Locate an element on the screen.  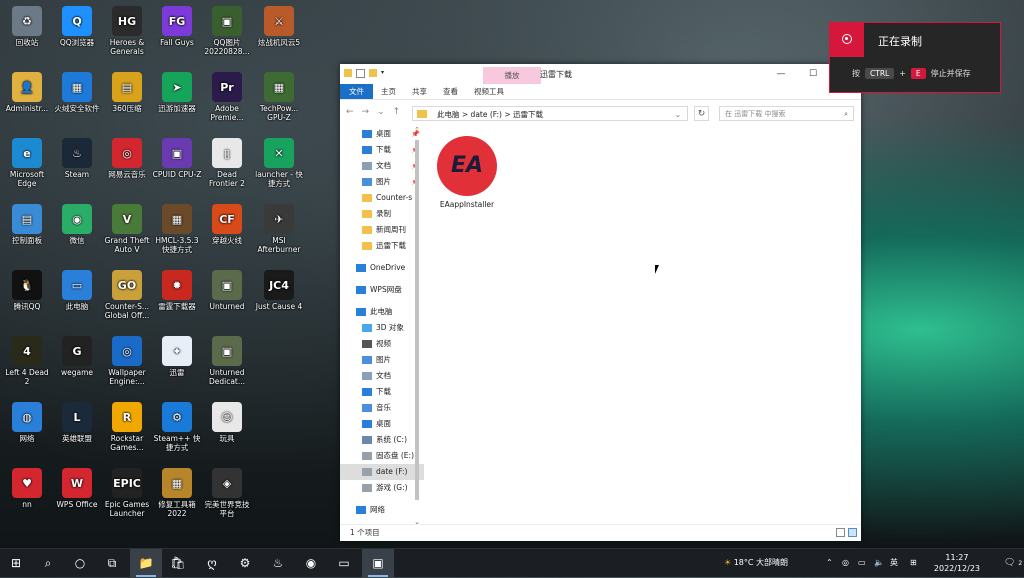
breadcrumb: 此电脑 > date (F:) > 迅雷下载 is located at coordinates (490, 114).